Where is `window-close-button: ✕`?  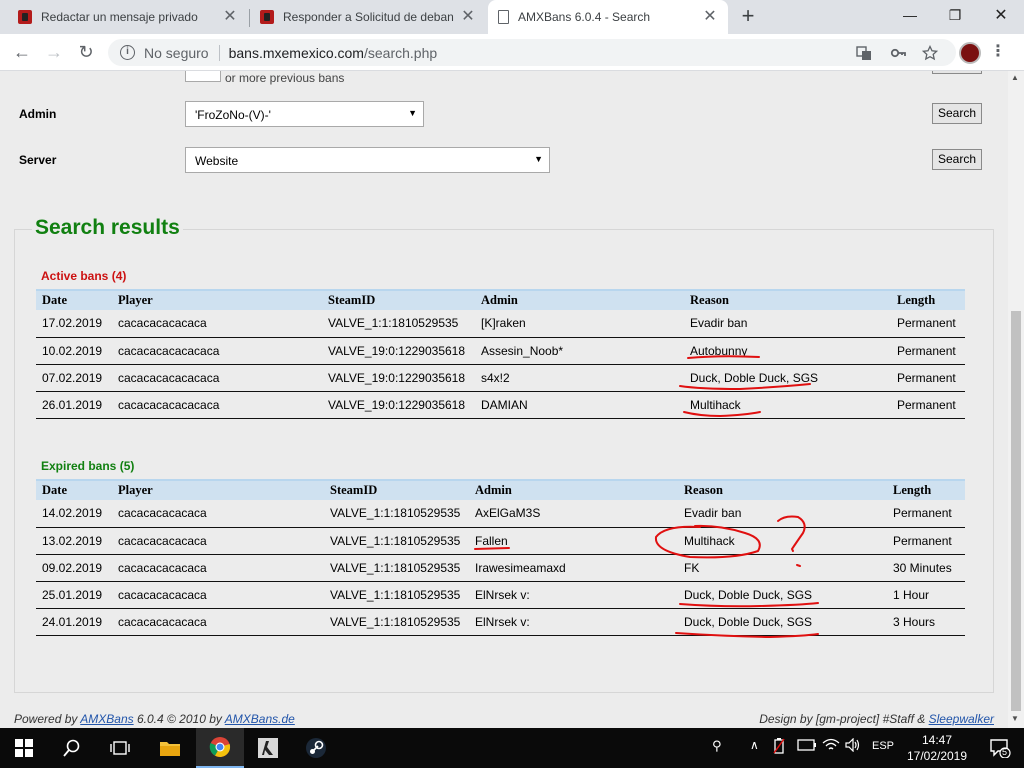
window-close-button: ✕ is located at coordinates (1001, 15).